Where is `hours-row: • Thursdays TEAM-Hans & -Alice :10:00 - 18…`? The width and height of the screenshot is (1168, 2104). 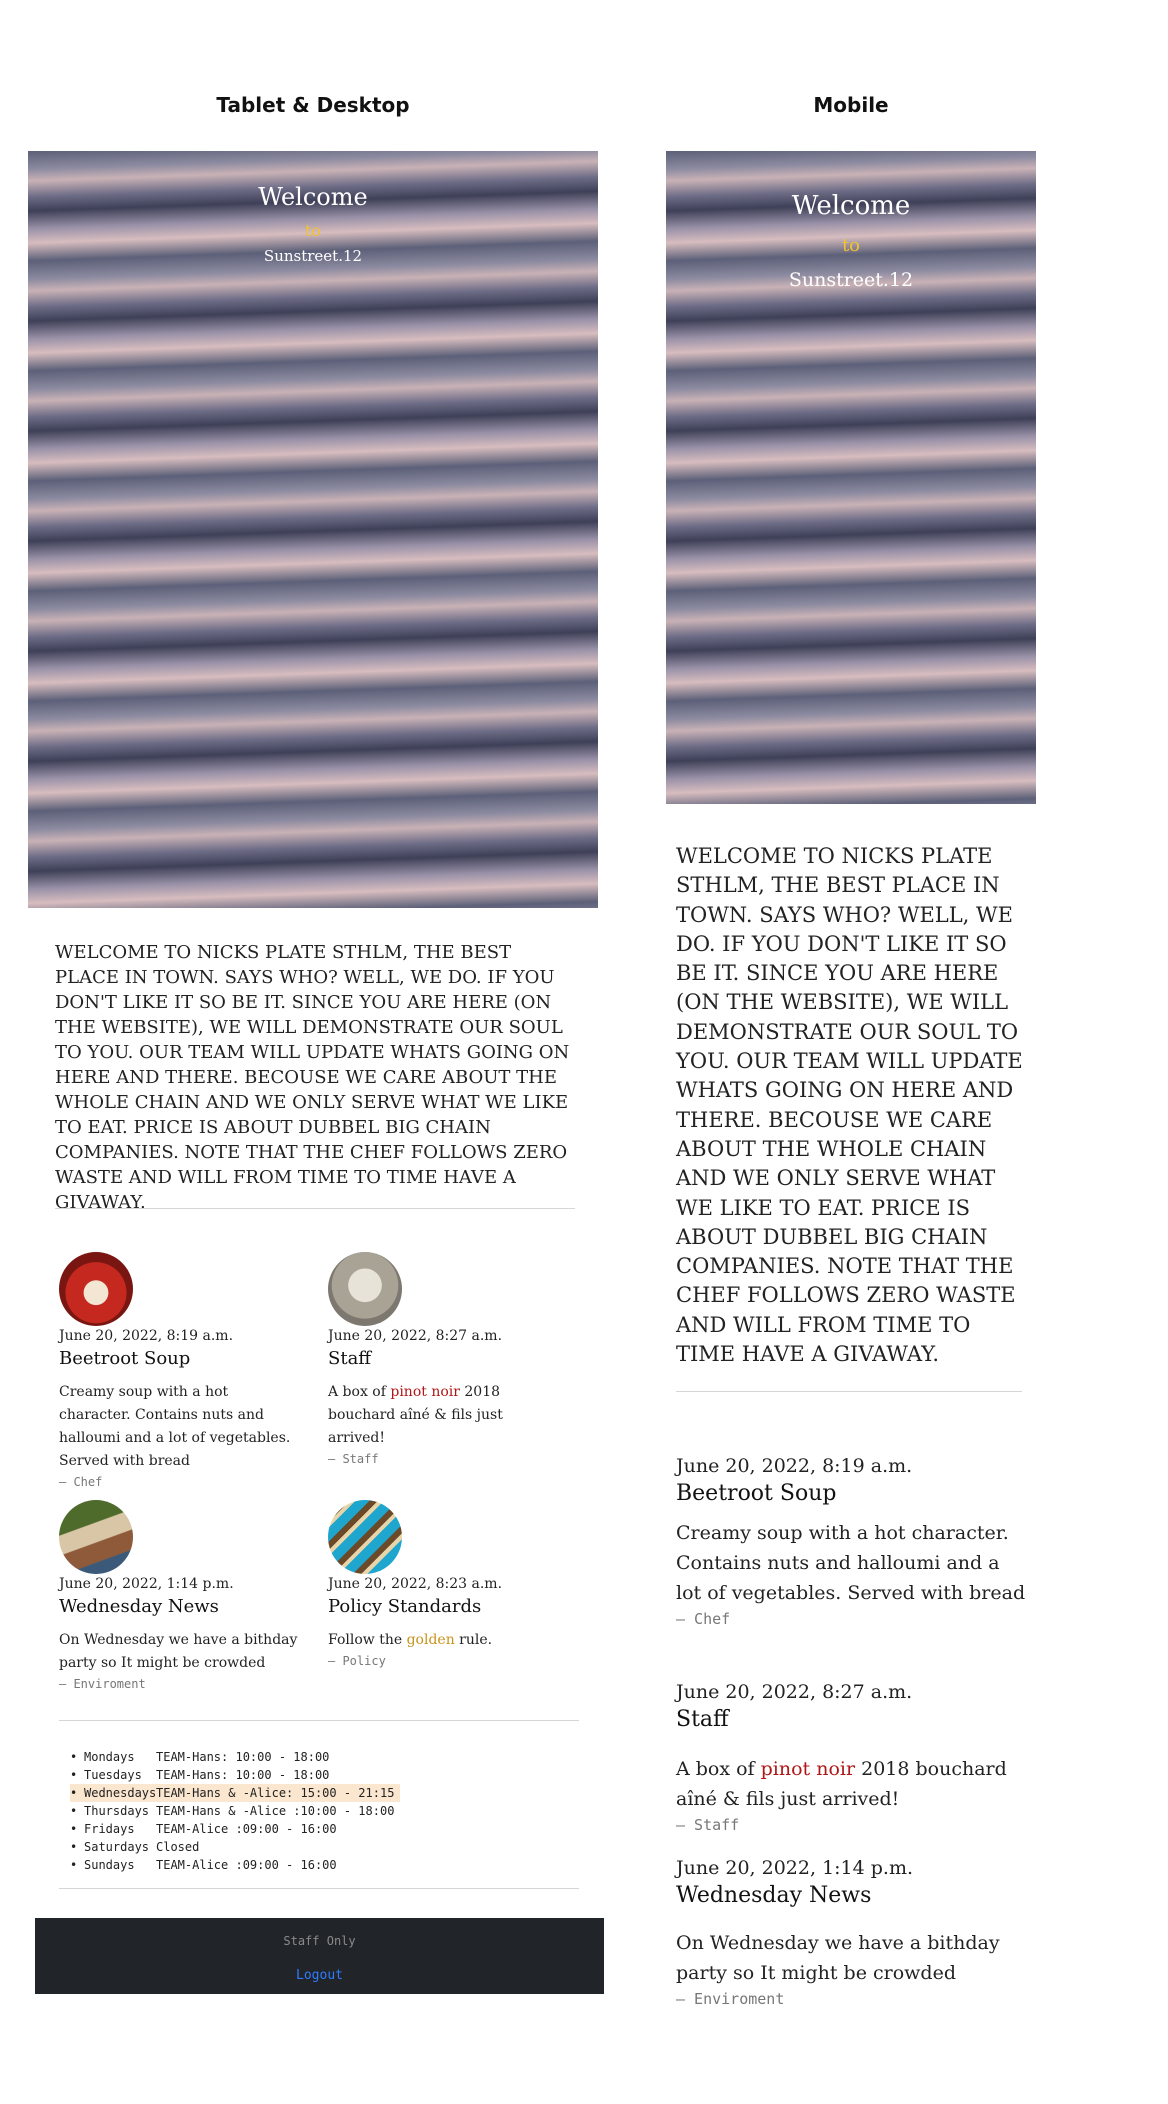 hours-row: • Thursdays TEAM-Hans & -Alice :10:00 - 18… is located at coordinates (232, 1811).